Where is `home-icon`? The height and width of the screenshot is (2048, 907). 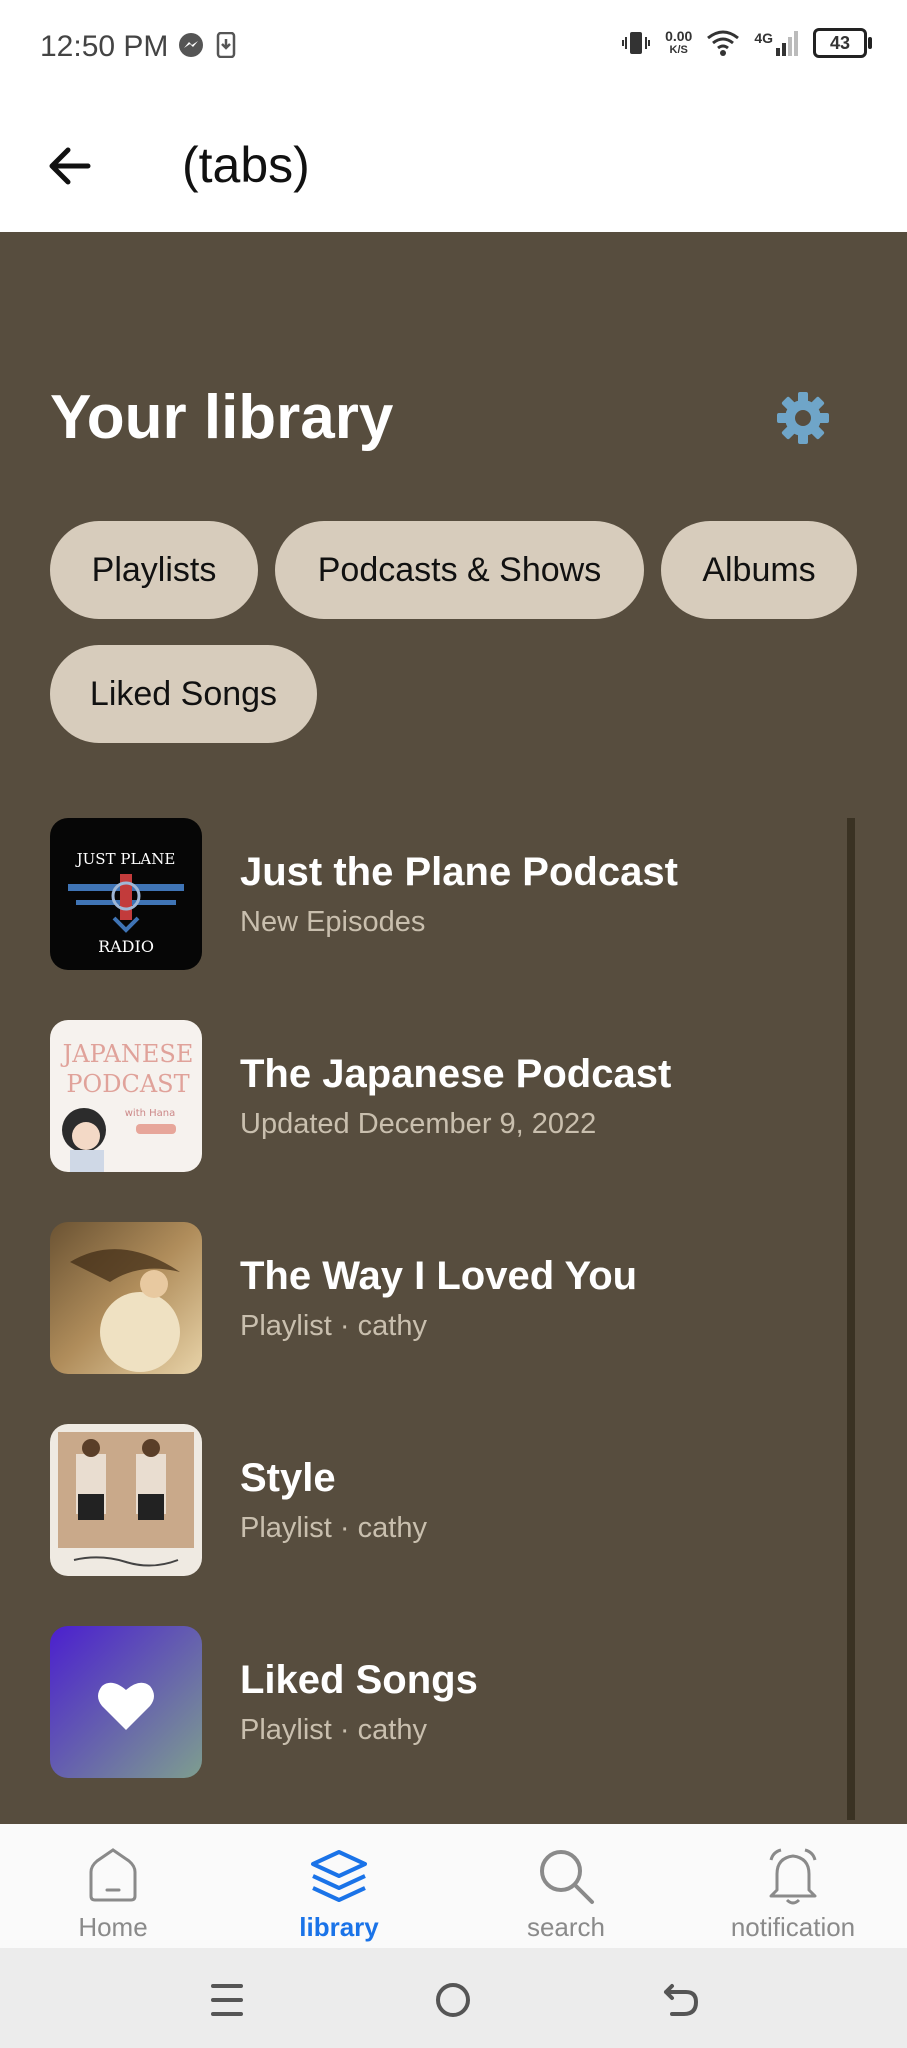
home-icon is located at coordinates (113, 1875).